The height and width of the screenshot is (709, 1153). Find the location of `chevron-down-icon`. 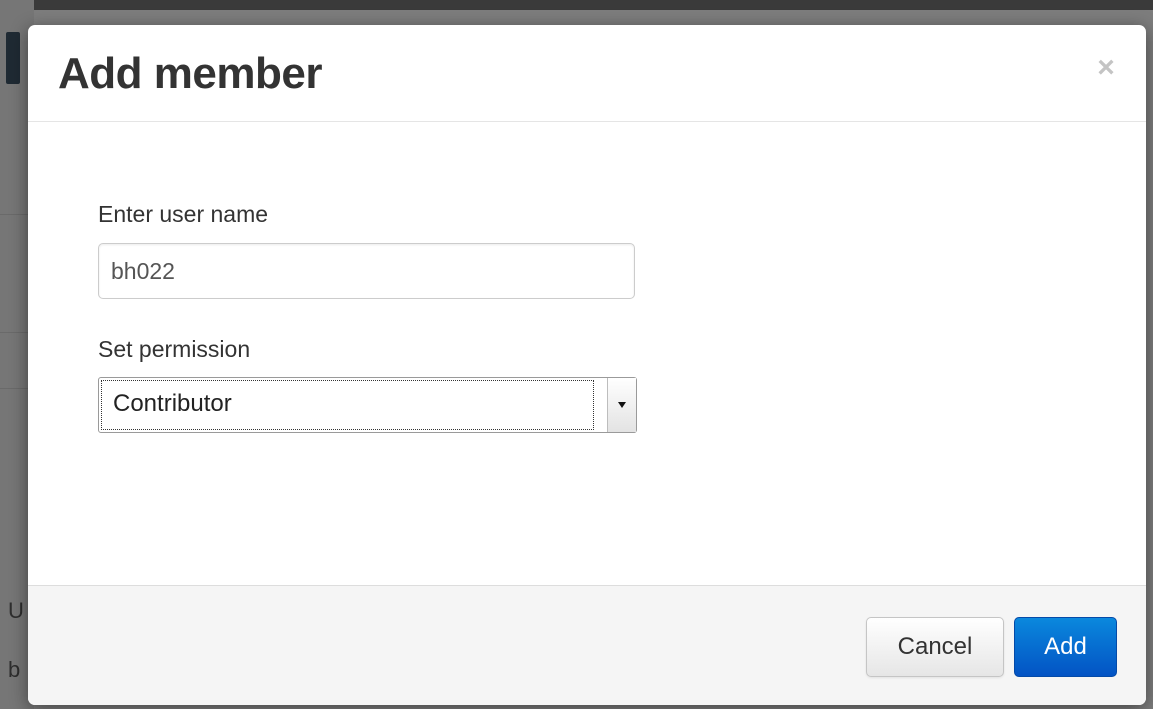

chevron-down-icon is located at coordinates (622, 405).